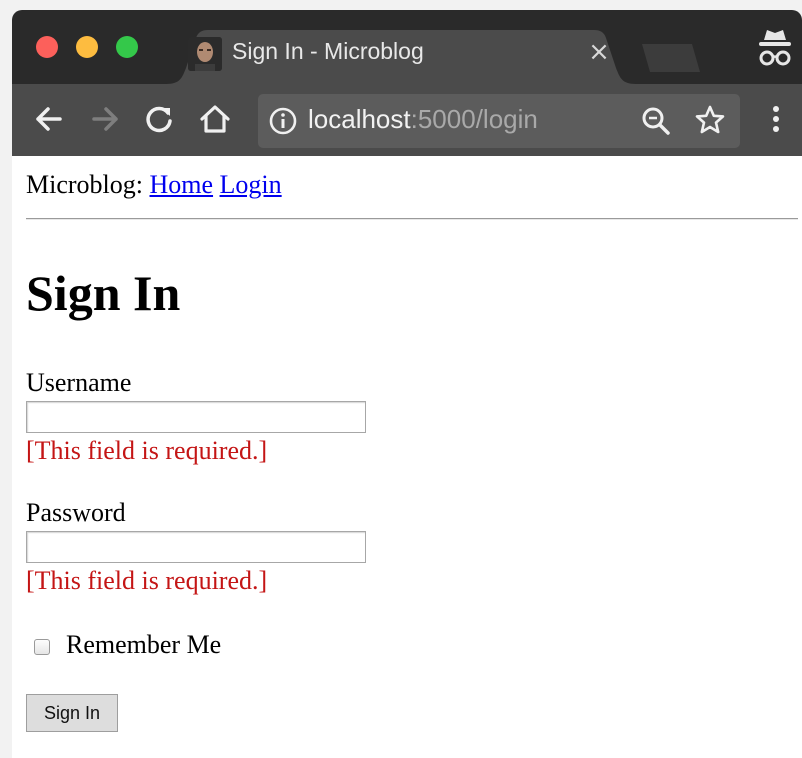  What do you see at coordinates (105, 119) in the screenshot?
I see `forward-arrow-icon` at bounding box center [105, 119].